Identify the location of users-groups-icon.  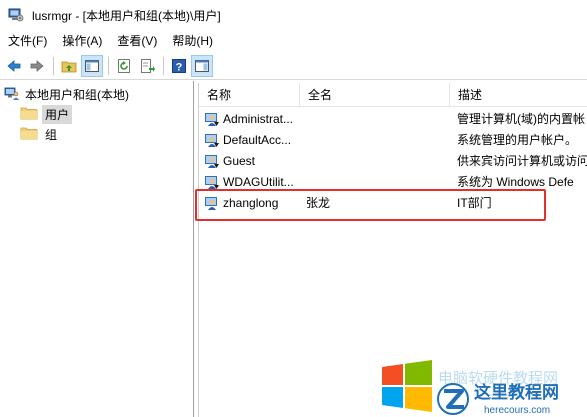
(12, 94).